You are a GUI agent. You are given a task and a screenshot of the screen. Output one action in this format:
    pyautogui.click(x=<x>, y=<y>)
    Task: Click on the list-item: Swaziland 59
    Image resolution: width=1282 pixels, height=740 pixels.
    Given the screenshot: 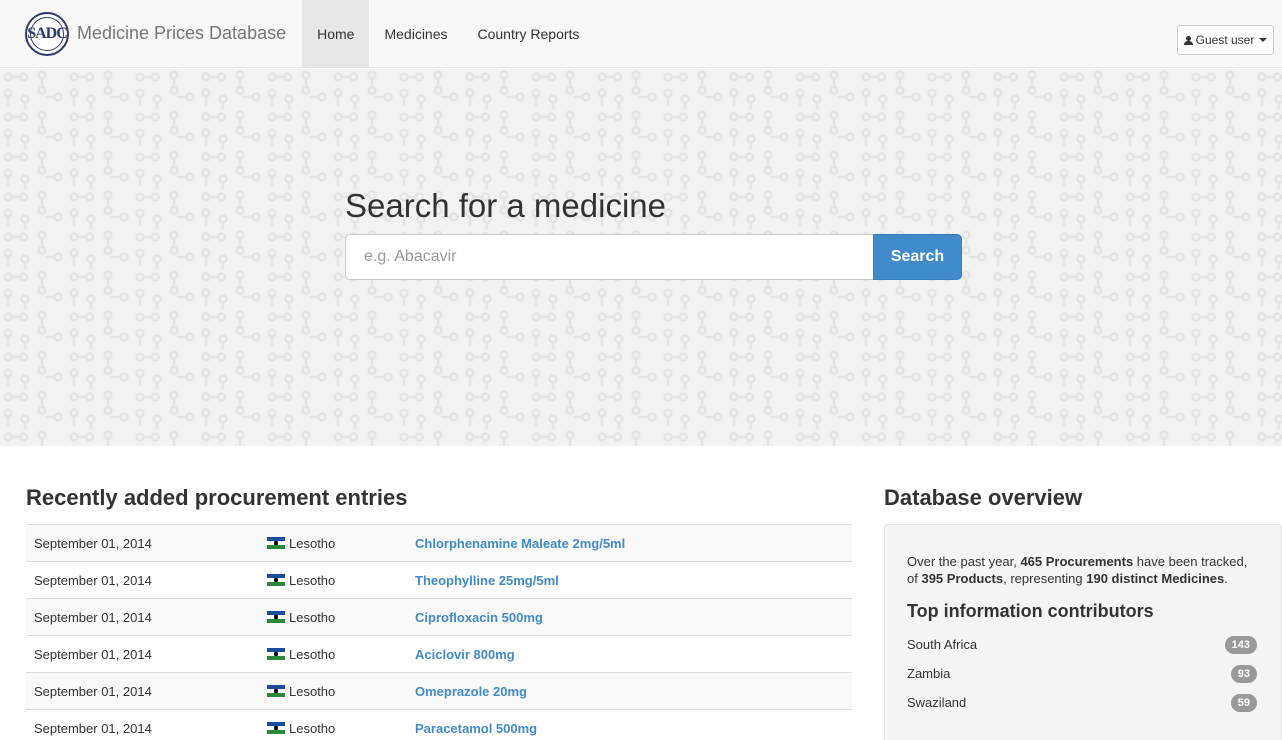 What is the action you would take?
    pyautogui.click(x=1082, y=702)
    